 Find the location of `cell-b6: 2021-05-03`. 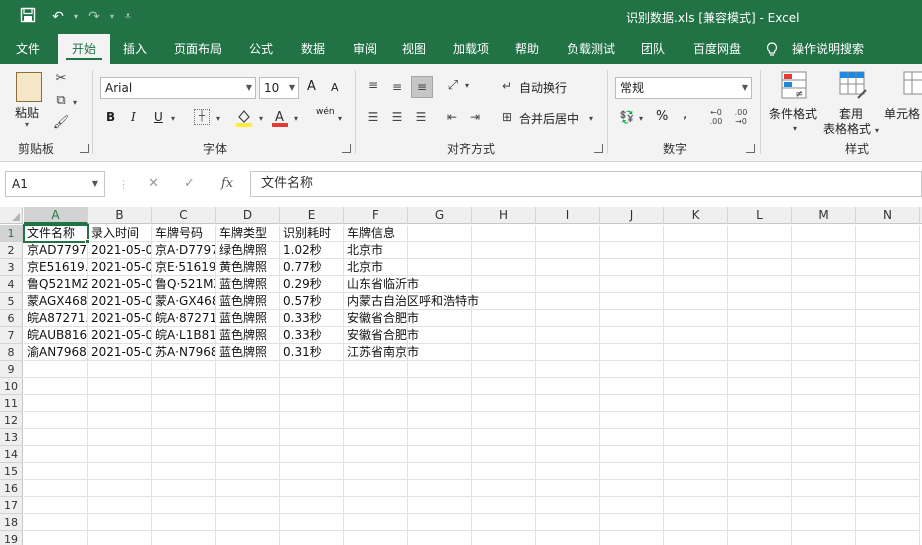

cell-b6: 2021-05-03 is located at coordinates (120, 318).